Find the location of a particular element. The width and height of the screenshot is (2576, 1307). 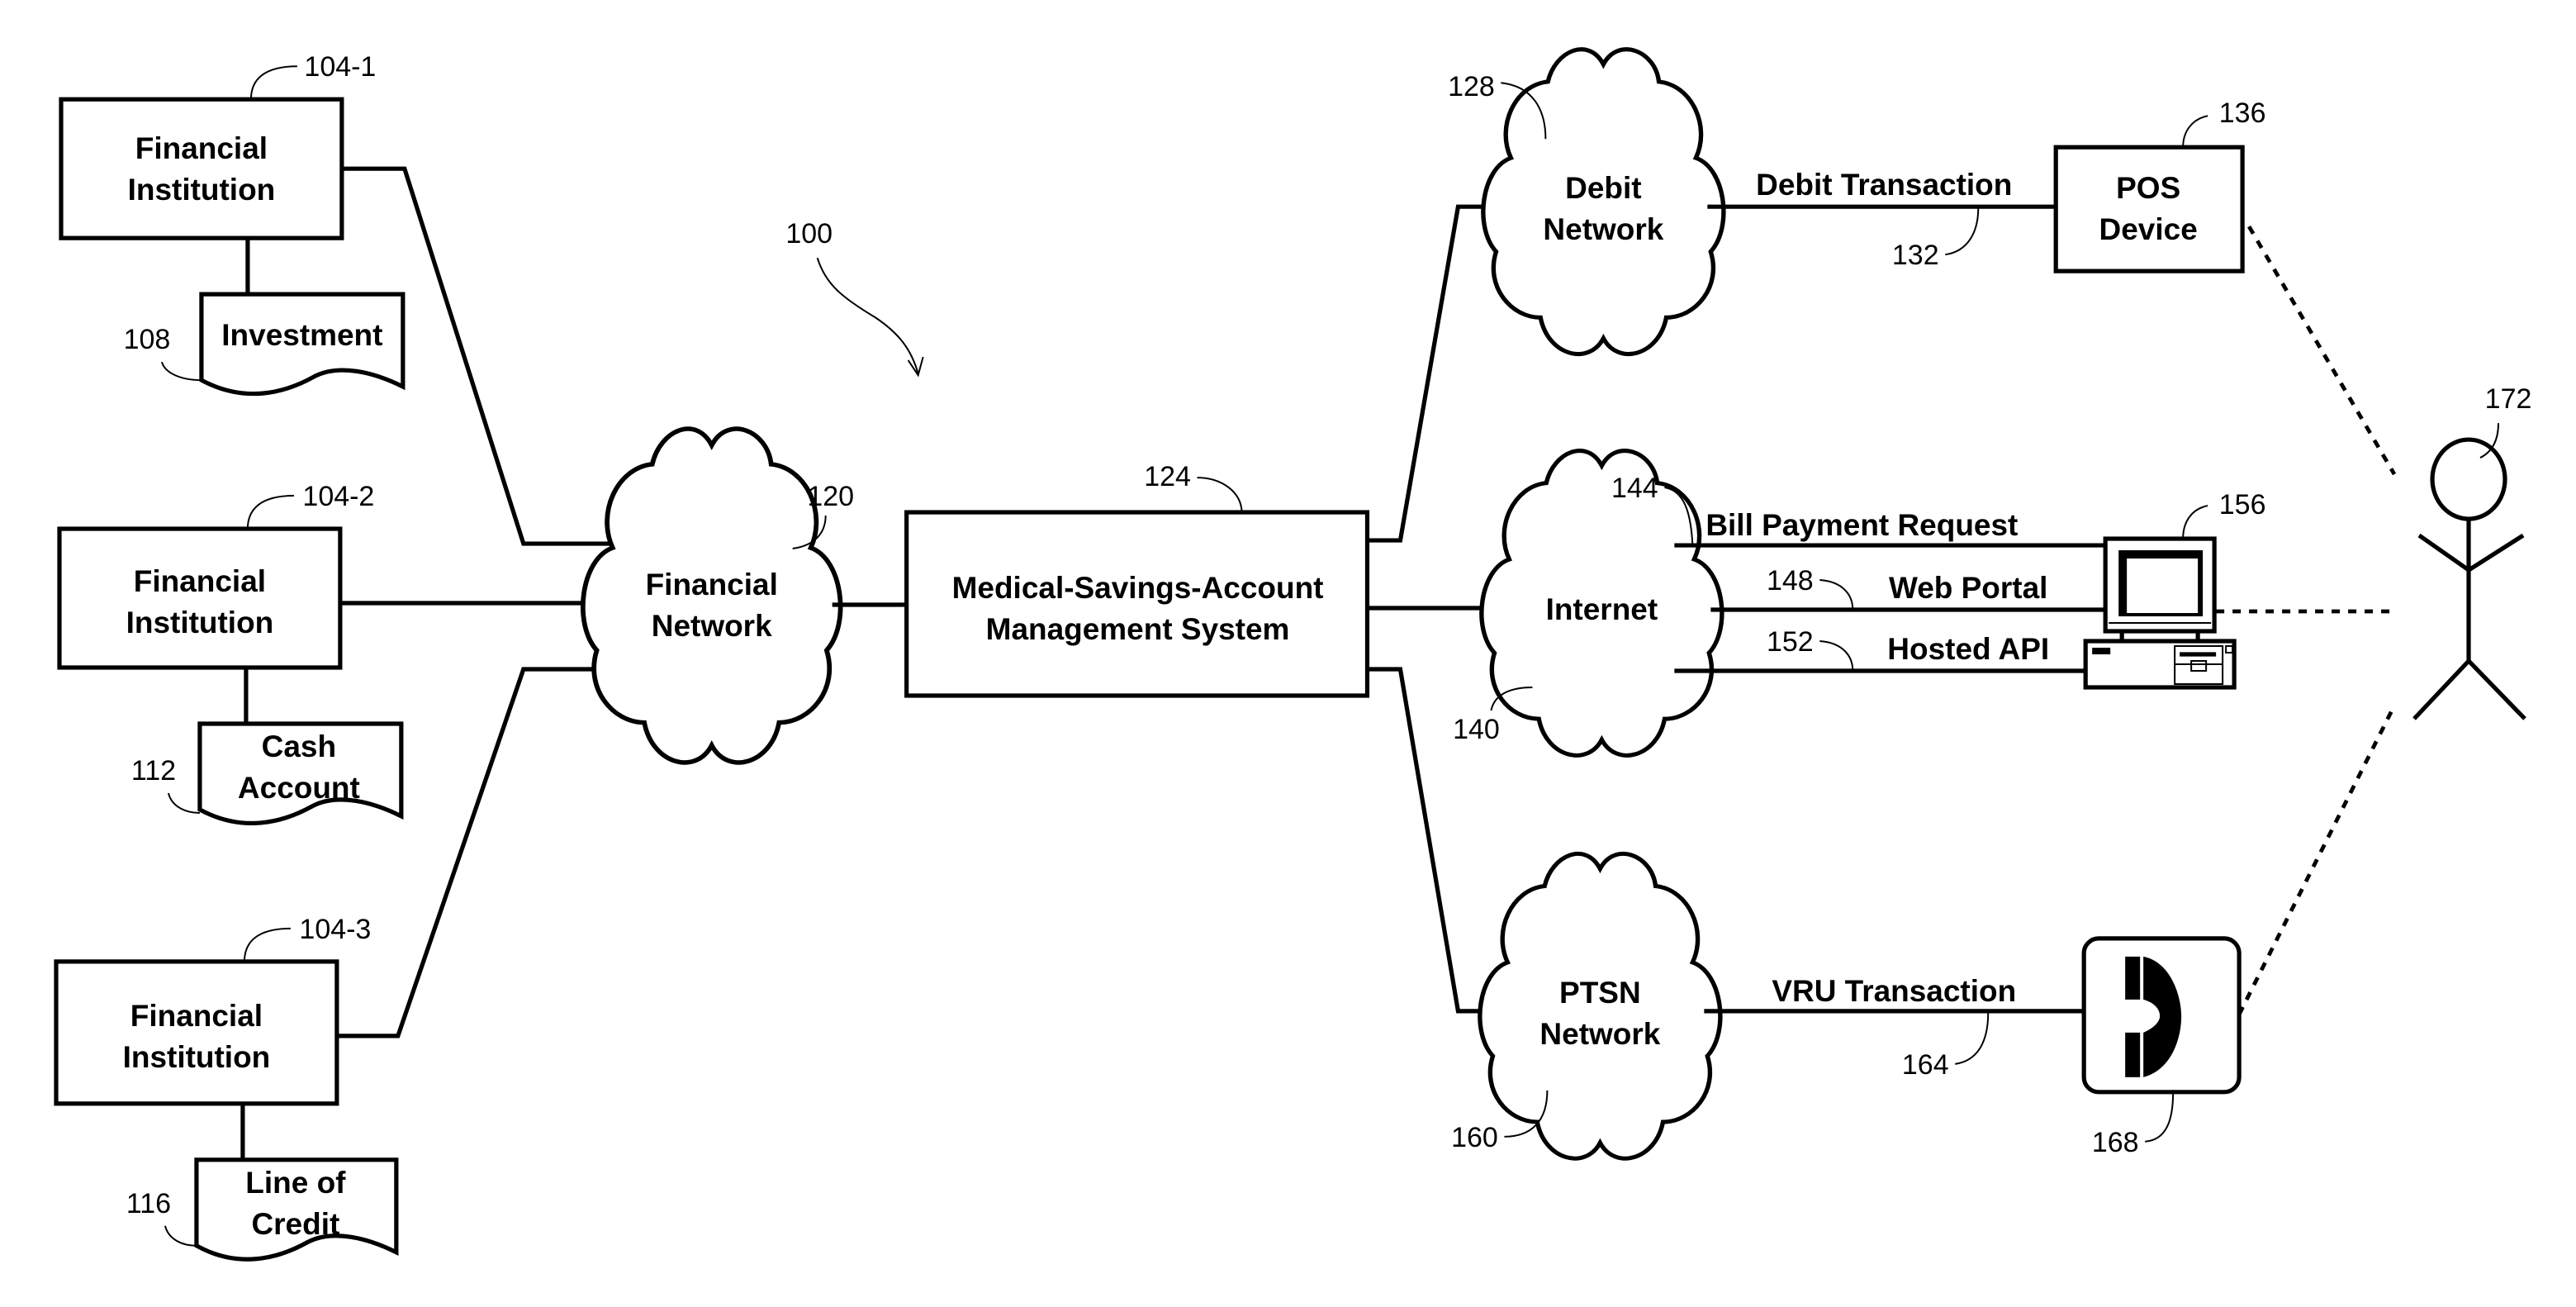

ref-label-100: 100 is located at coordinates (809, 234).